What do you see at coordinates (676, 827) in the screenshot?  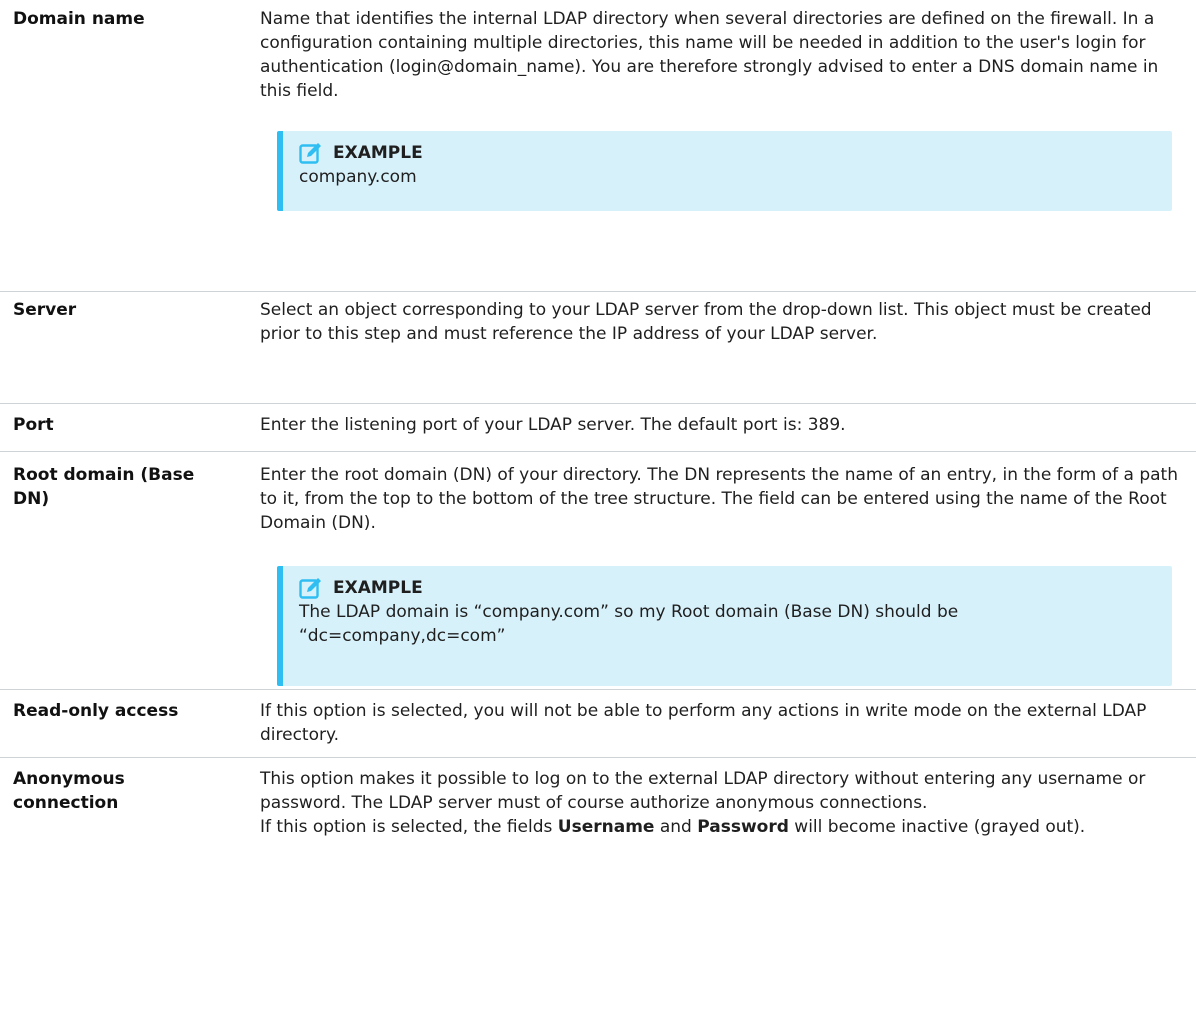 I see `desc2-mid: and` at bounding box center [676, 827].